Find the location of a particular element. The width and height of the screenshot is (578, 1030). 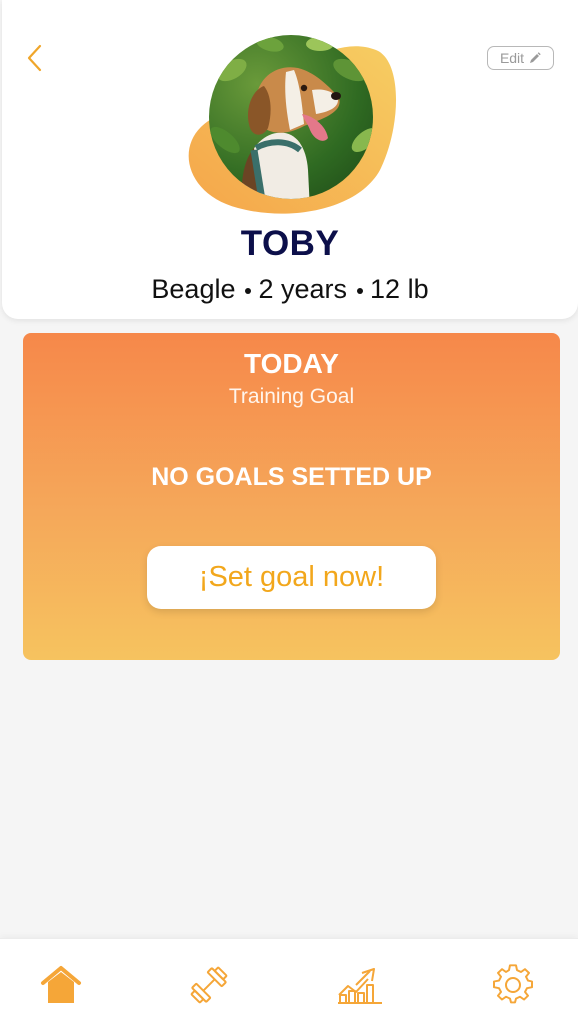

gear-icon is located at coordinates (513, 984).